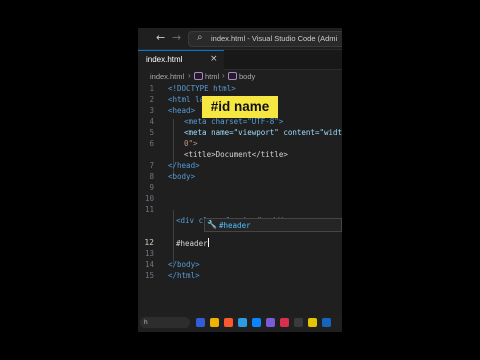  I want to click on line-number: 14, so click(149, 264).